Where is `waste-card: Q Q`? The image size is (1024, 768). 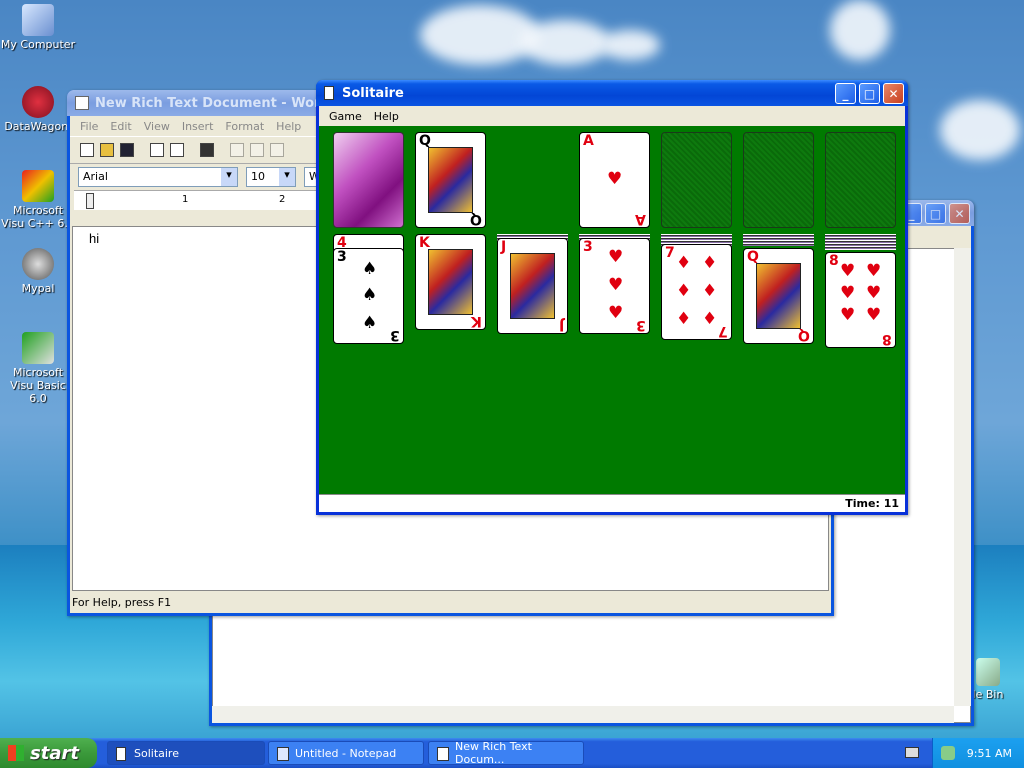
waste-card: Q Q is located at coordinates (450, 180).